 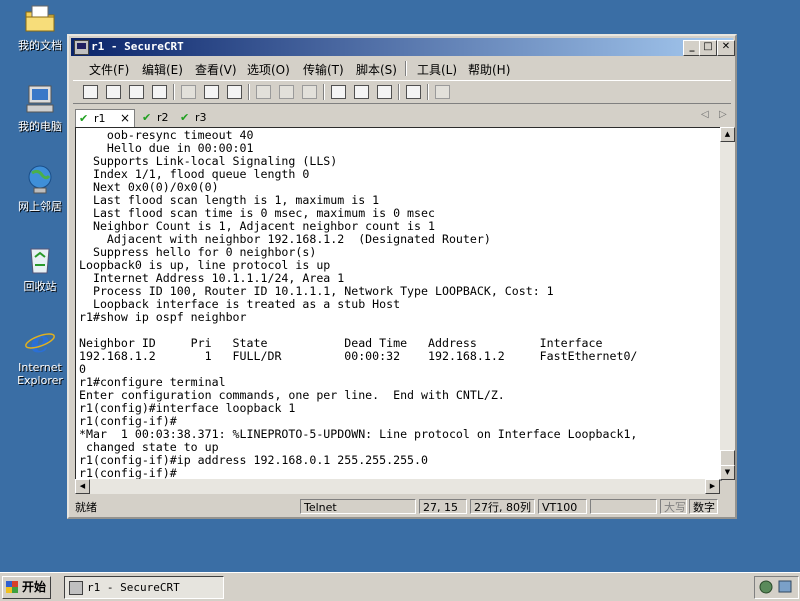 I want to click on tab-scroll-right-icon: ▷, so click(x=723, y=114).